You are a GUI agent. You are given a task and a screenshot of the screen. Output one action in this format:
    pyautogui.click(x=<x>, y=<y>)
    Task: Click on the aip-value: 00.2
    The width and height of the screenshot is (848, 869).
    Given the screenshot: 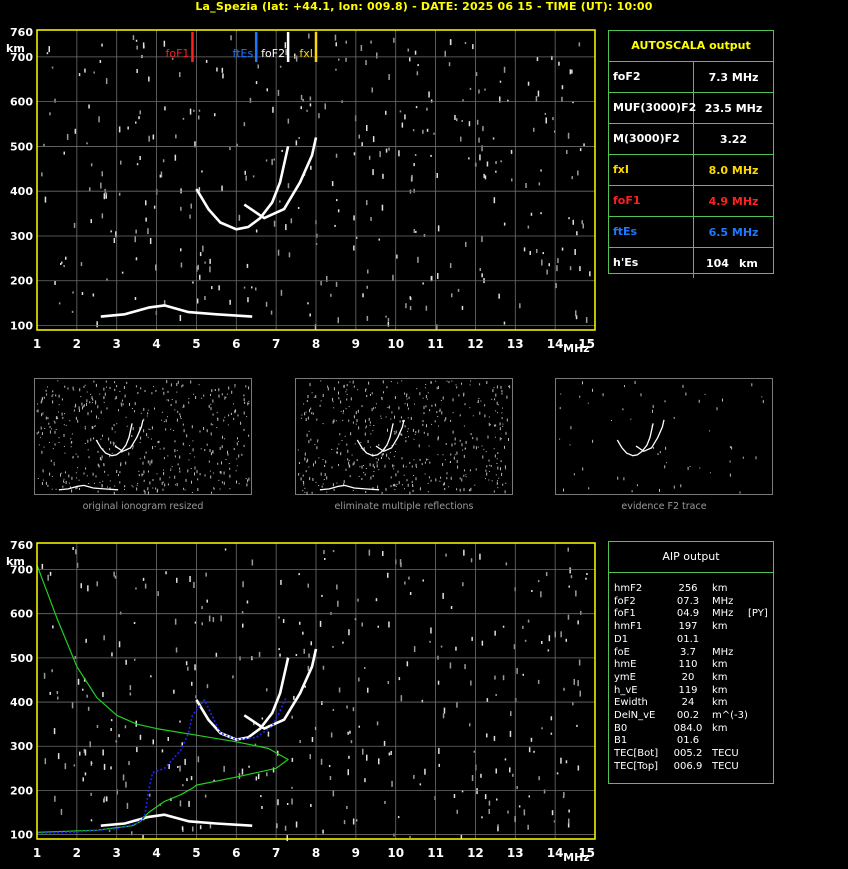 What is the action you would take?
    pyautogui.click(x=688, y=716)
    